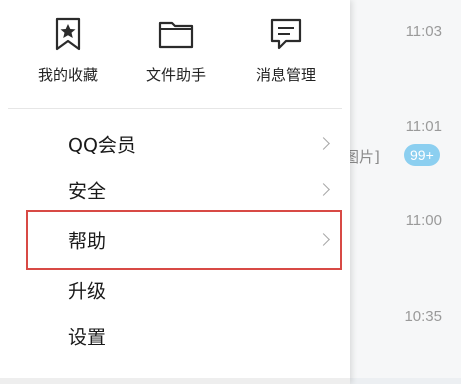 This screenshot has width=461, height=384. Describe the element at coordinates (286, 55) in the screenshot. I see `quick-action-message-manager: 消息管理` at that location.